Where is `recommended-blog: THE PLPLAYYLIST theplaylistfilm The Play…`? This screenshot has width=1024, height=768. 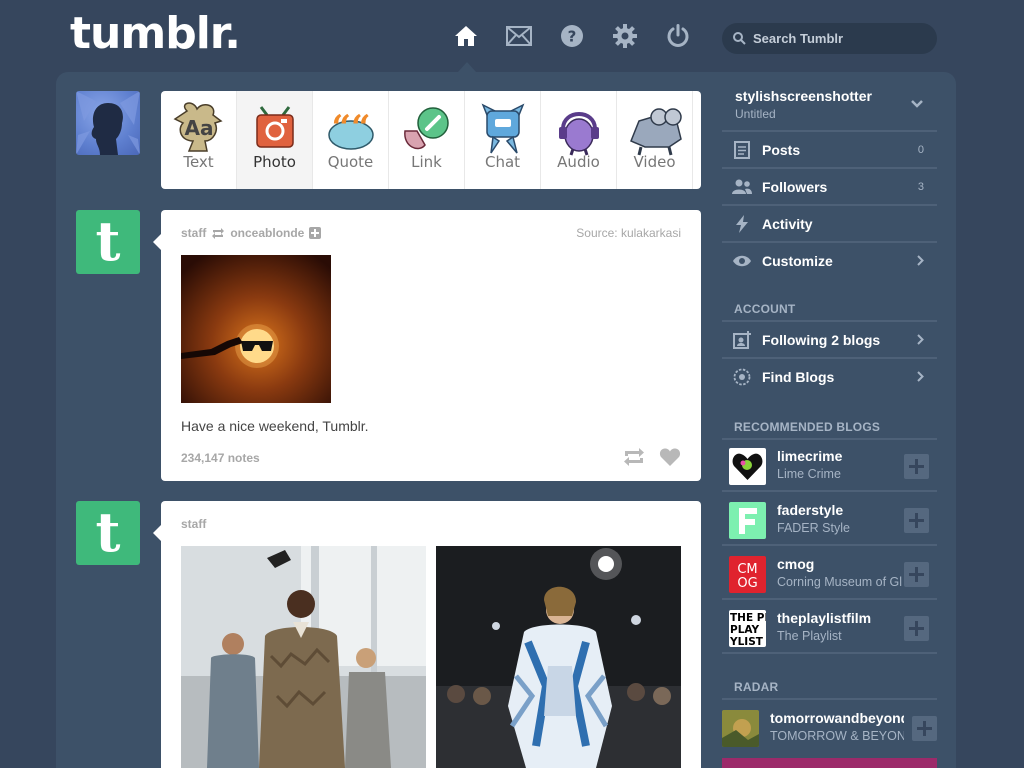
recommended-blog: THE PLPLAYYLIST theplaylistfilm The Play… is located at coordinates (829, 628).